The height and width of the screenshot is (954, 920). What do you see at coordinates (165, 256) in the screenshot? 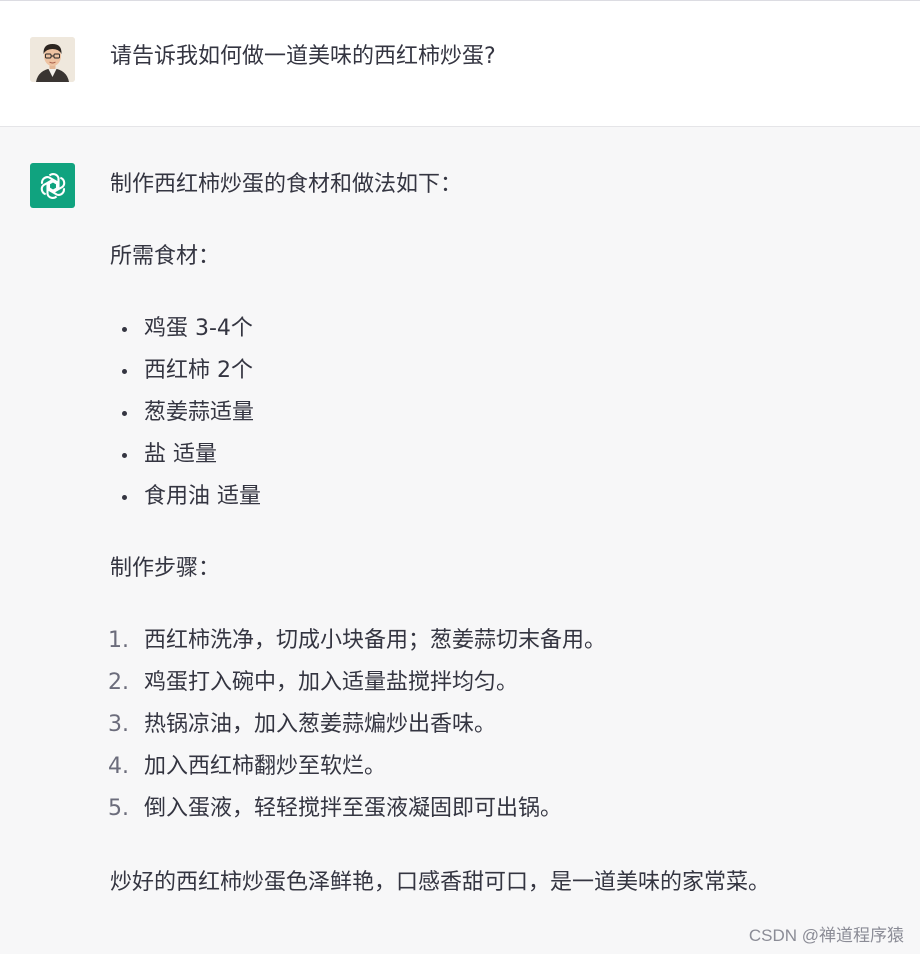
I see `ingredients-heading: 所需食材：` at bounding box center [165, 256].